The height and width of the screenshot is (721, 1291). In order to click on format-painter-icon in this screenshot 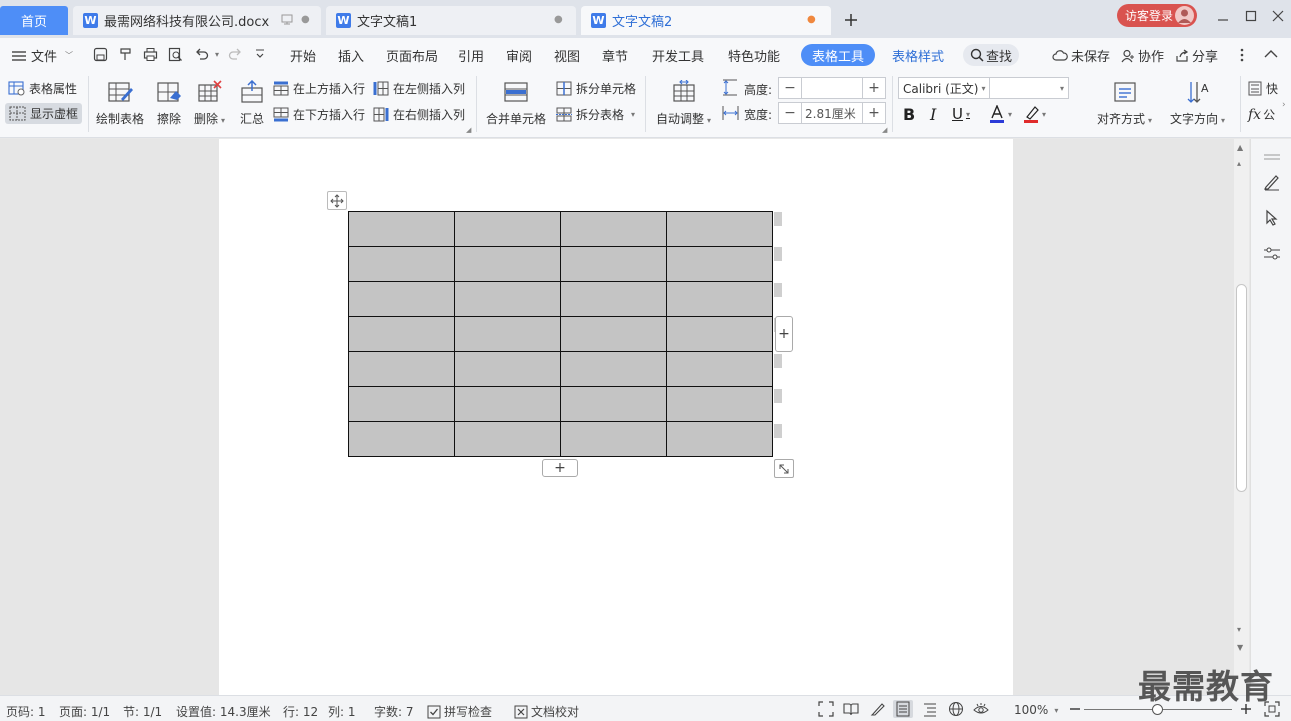, I will do `click(125, 54)`.